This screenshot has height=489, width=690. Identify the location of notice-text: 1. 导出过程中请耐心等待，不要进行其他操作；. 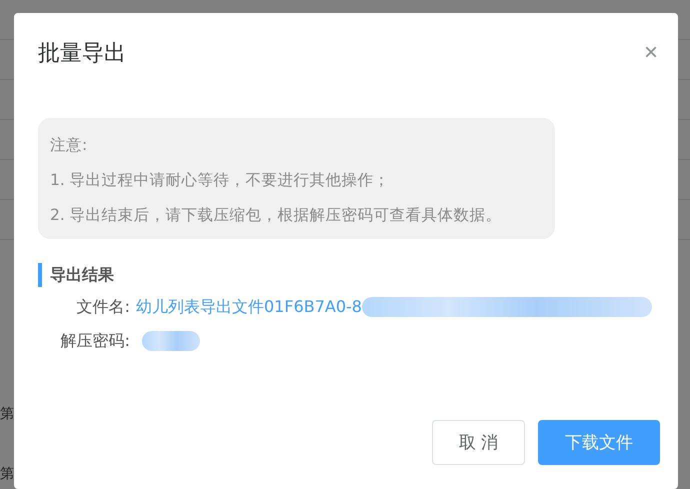
(220, 180).